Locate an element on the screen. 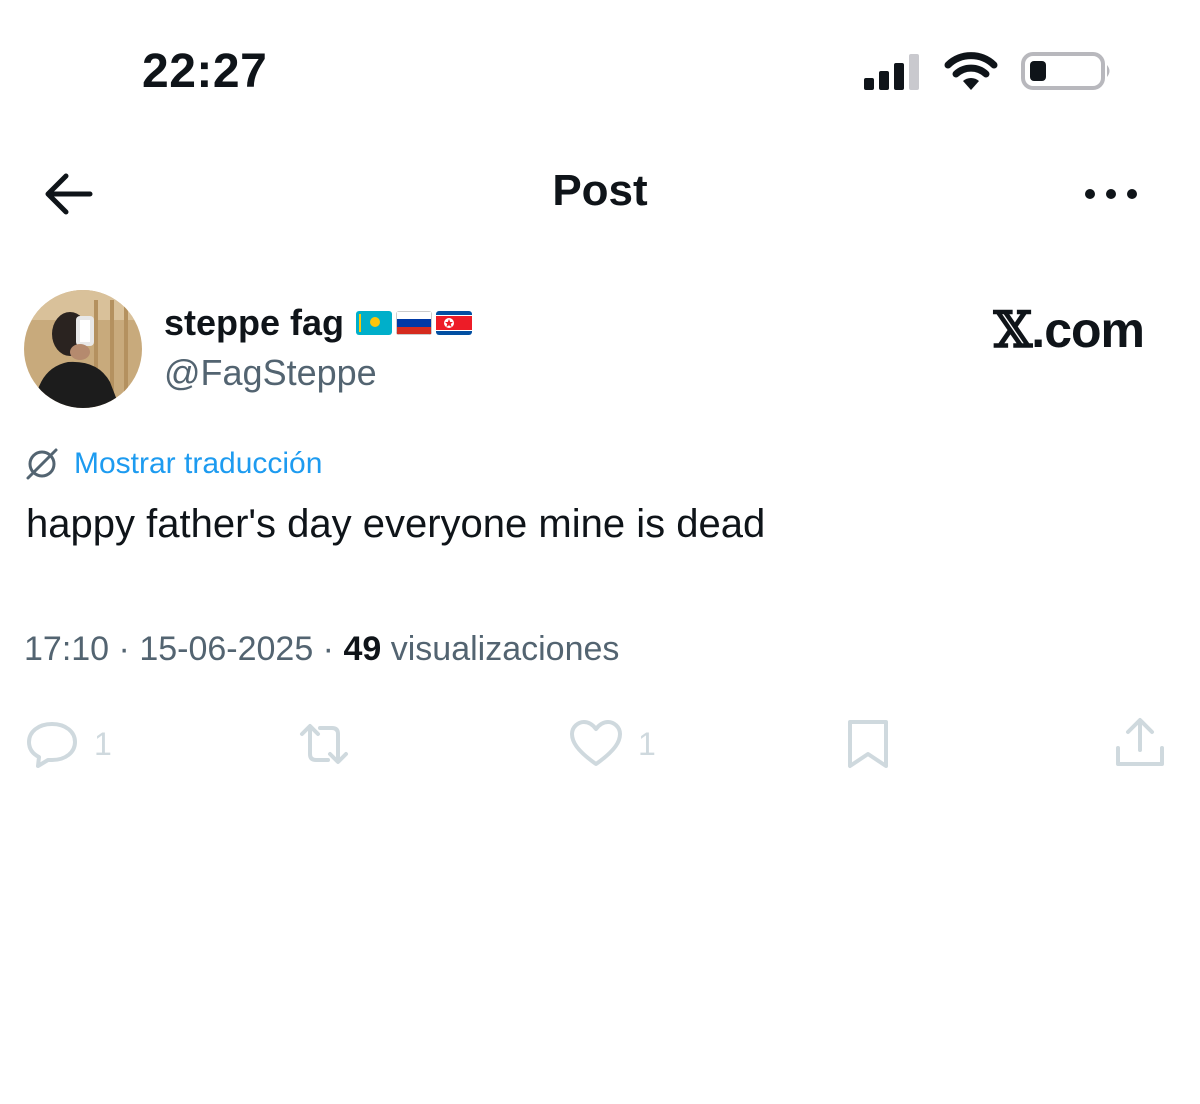 This screenshot has width=1200, height=1104. post-time: 17:10 is located at coordinates (66, 649).